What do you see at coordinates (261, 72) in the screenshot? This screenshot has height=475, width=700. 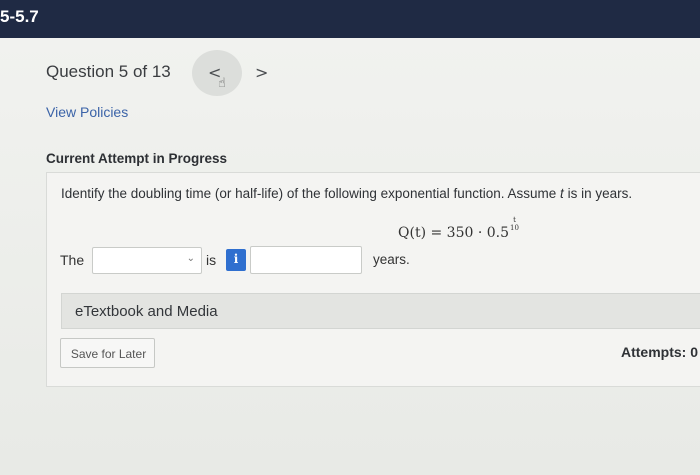 I see `chevron-right-icon: >` at bounding box center [261, 72].